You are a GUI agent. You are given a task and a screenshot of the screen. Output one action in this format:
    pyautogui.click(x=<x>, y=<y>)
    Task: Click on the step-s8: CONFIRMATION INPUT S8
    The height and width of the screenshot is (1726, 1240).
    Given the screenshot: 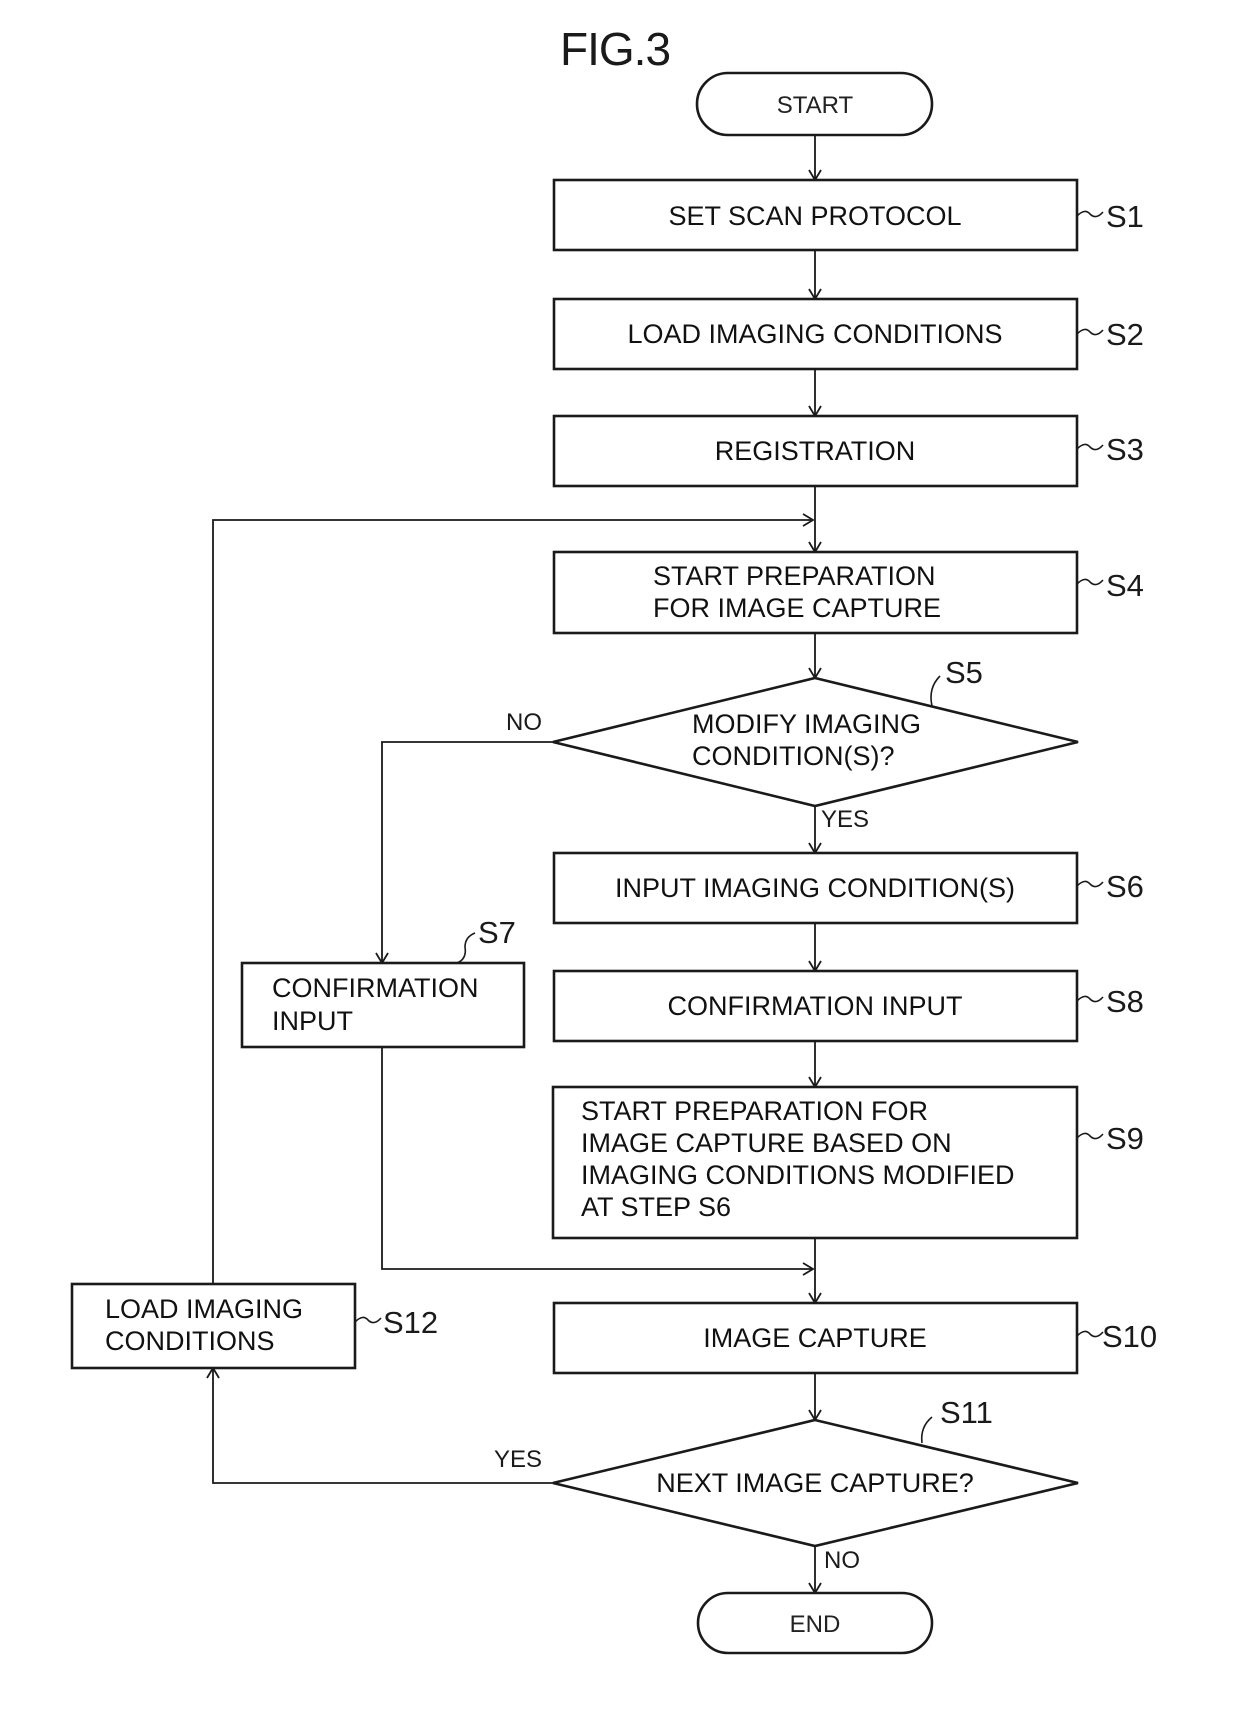 What is the action you would take?
    pyautogui.click(x=848, y=1006)
    